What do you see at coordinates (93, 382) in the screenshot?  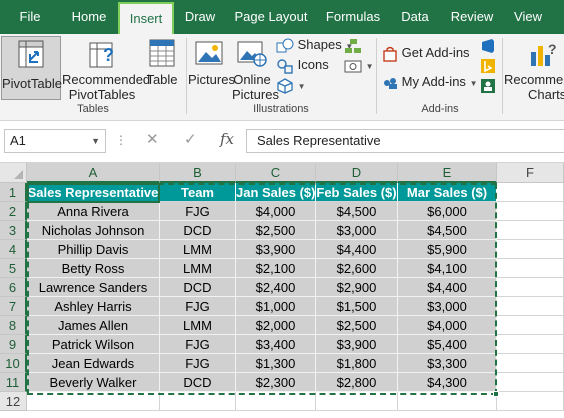 I see `table-cell: Beverly Walker` at bounding box center [93, 382].